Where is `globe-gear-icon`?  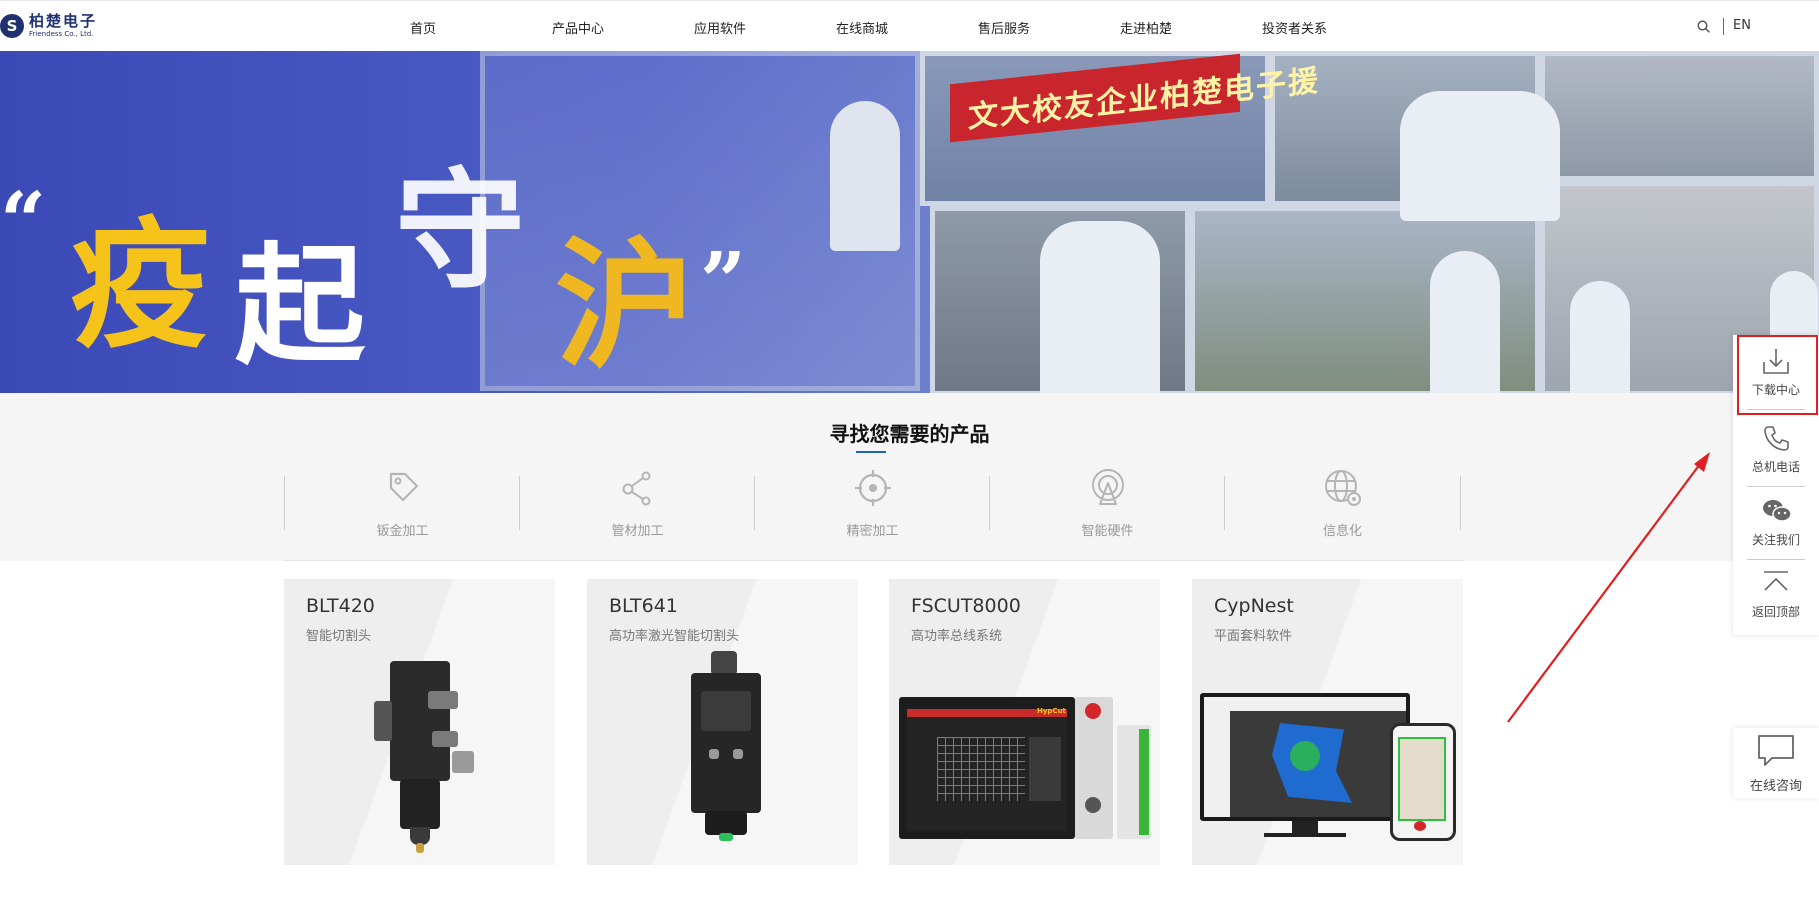
globe-gear-icon is located at coordinates (1343, 488).